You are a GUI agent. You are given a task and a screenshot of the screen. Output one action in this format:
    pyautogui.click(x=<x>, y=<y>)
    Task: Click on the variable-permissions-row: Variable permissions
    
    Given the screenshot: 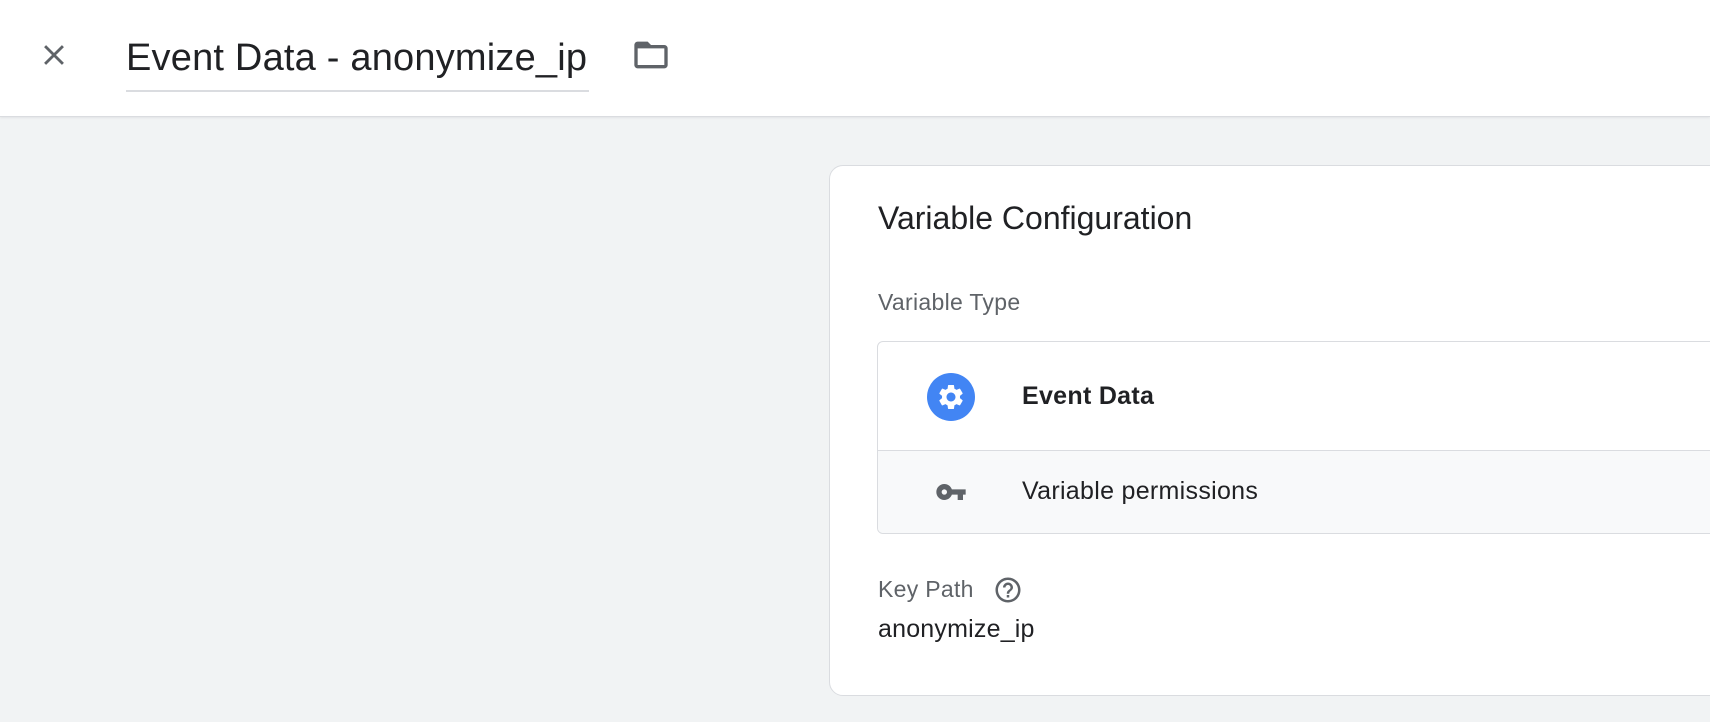 What is the action you would take?
    pyautogui.click(x=1294, y=492)
    